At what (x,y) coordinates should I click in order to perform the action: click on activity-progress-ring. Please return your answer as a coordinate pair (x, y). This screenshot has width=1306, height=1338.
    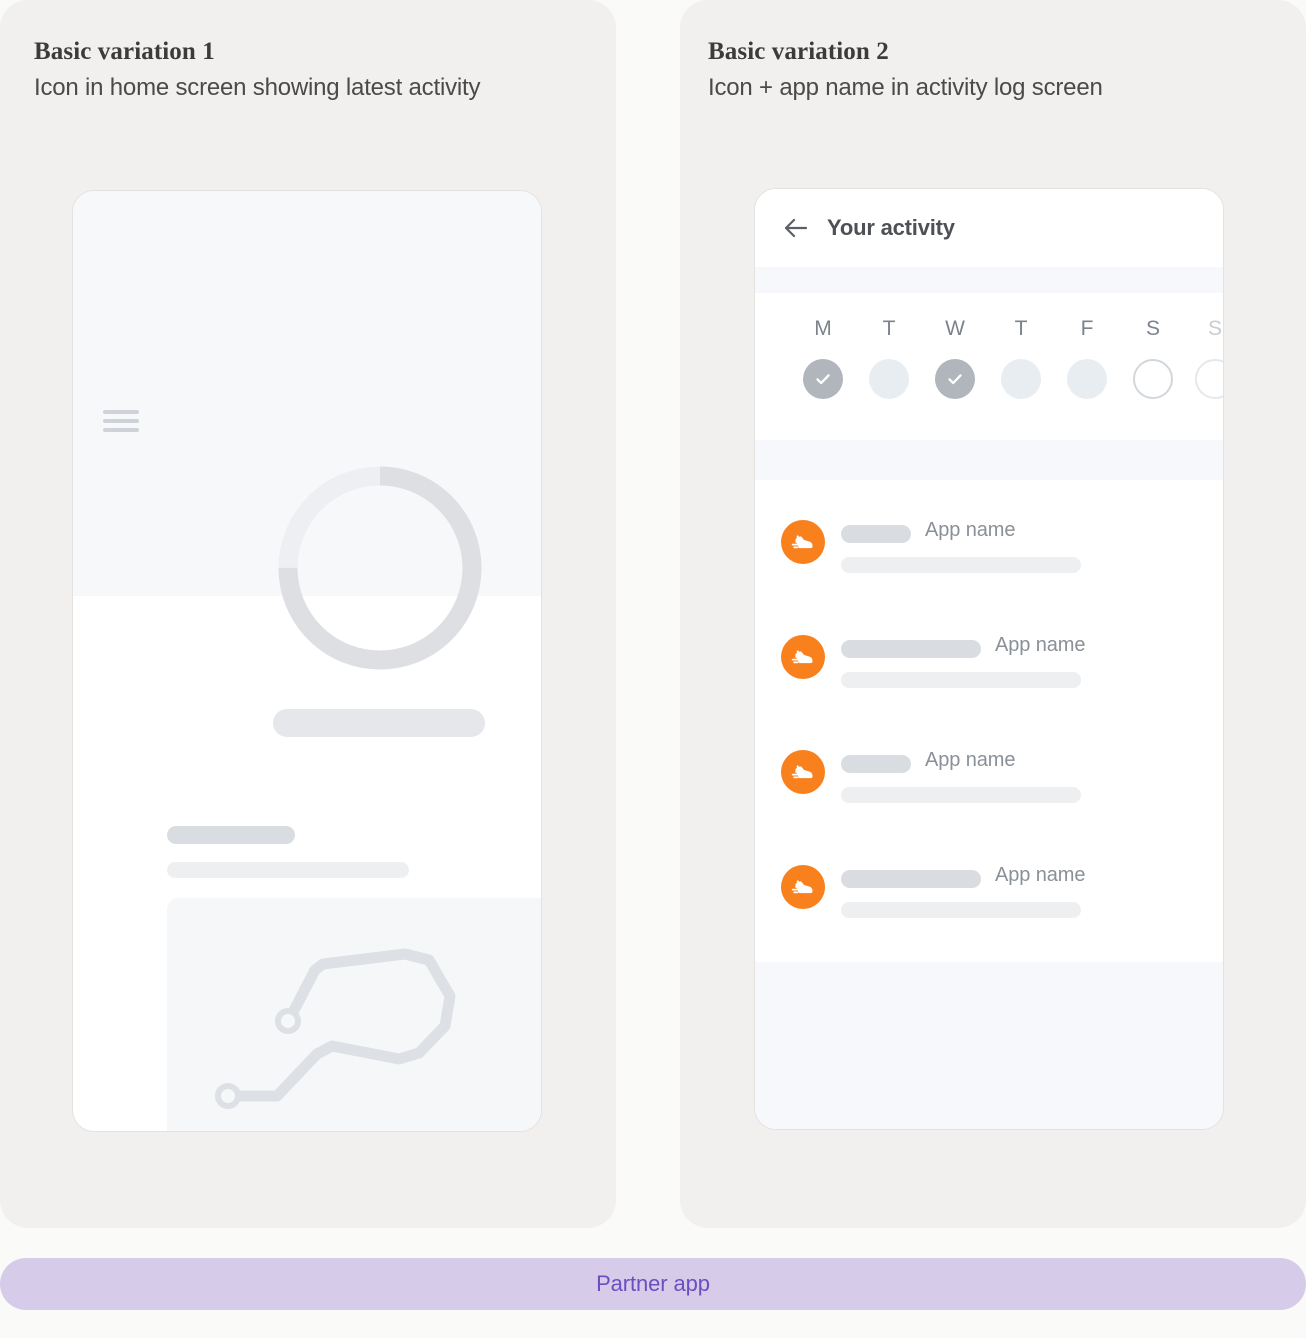
    Looking at the image, I should click on (380, 568).